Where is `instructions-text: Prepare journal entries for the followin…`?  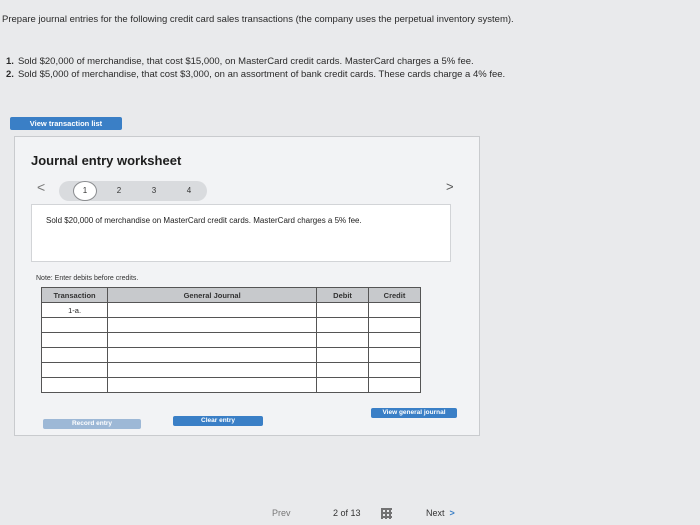
instructions-text: Prepare journal entries for the followin… is located at coordinates (258, 19).